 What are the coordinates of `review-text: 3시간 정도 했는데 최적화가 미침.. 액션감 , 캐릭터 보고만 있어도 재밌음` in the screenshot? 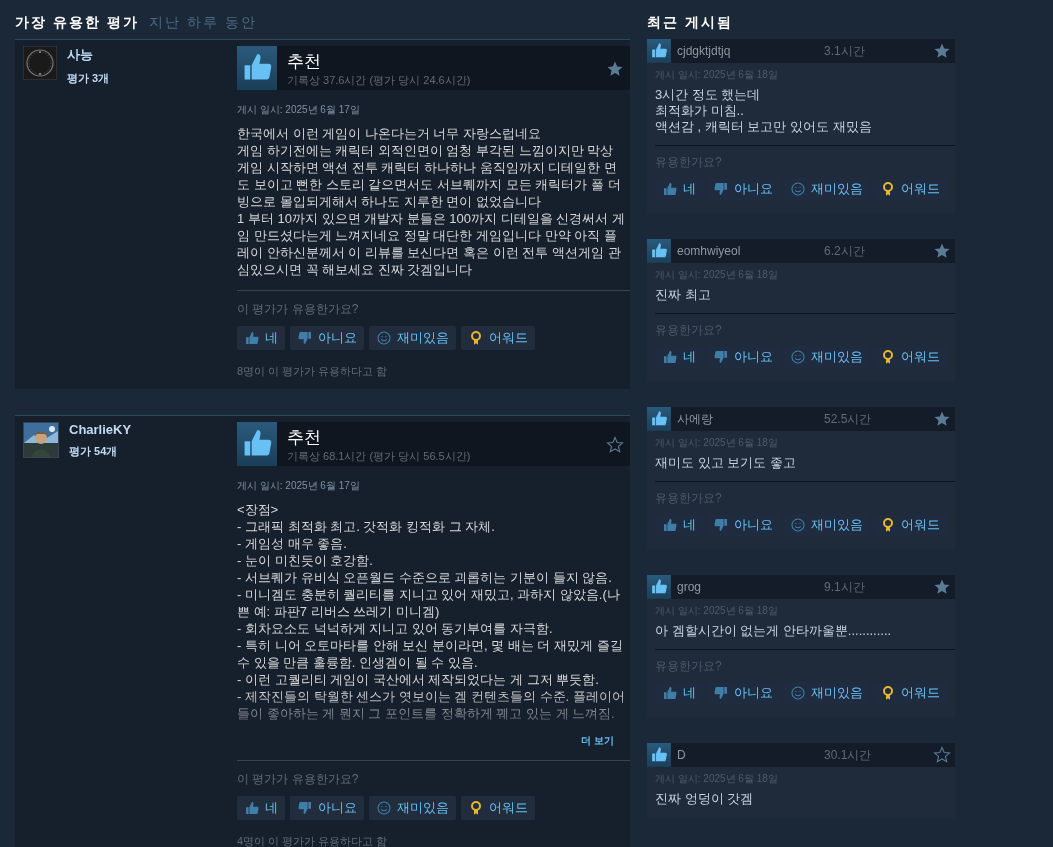 It's located at (764, 111).